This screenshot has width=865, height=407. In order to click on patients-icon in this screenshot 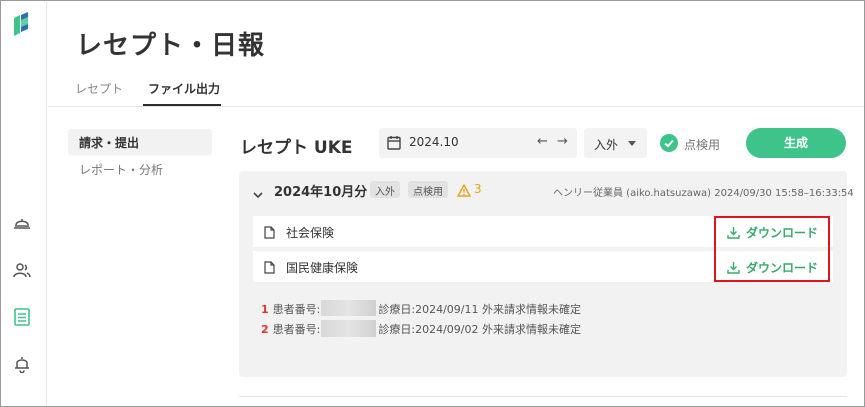, I will do `click(22, 270)`.